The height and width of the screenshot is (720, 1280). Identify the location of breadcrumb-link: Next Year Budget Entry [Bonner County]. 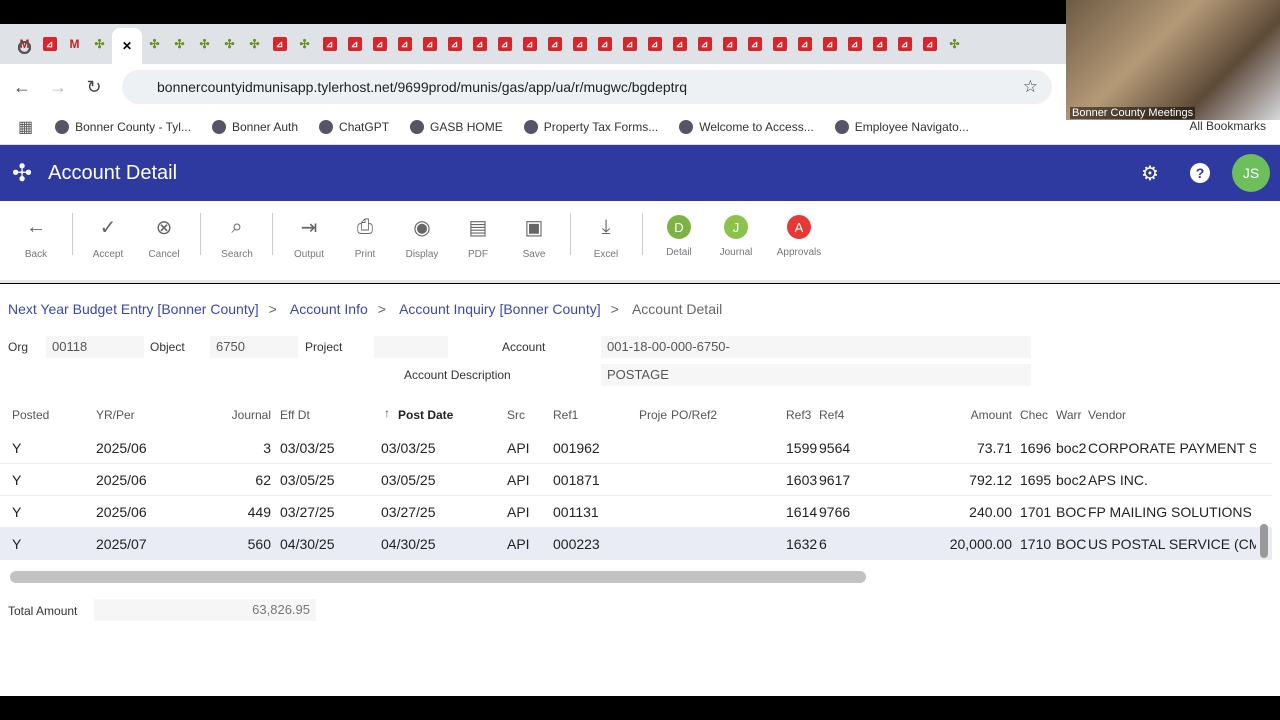
(133, 309).